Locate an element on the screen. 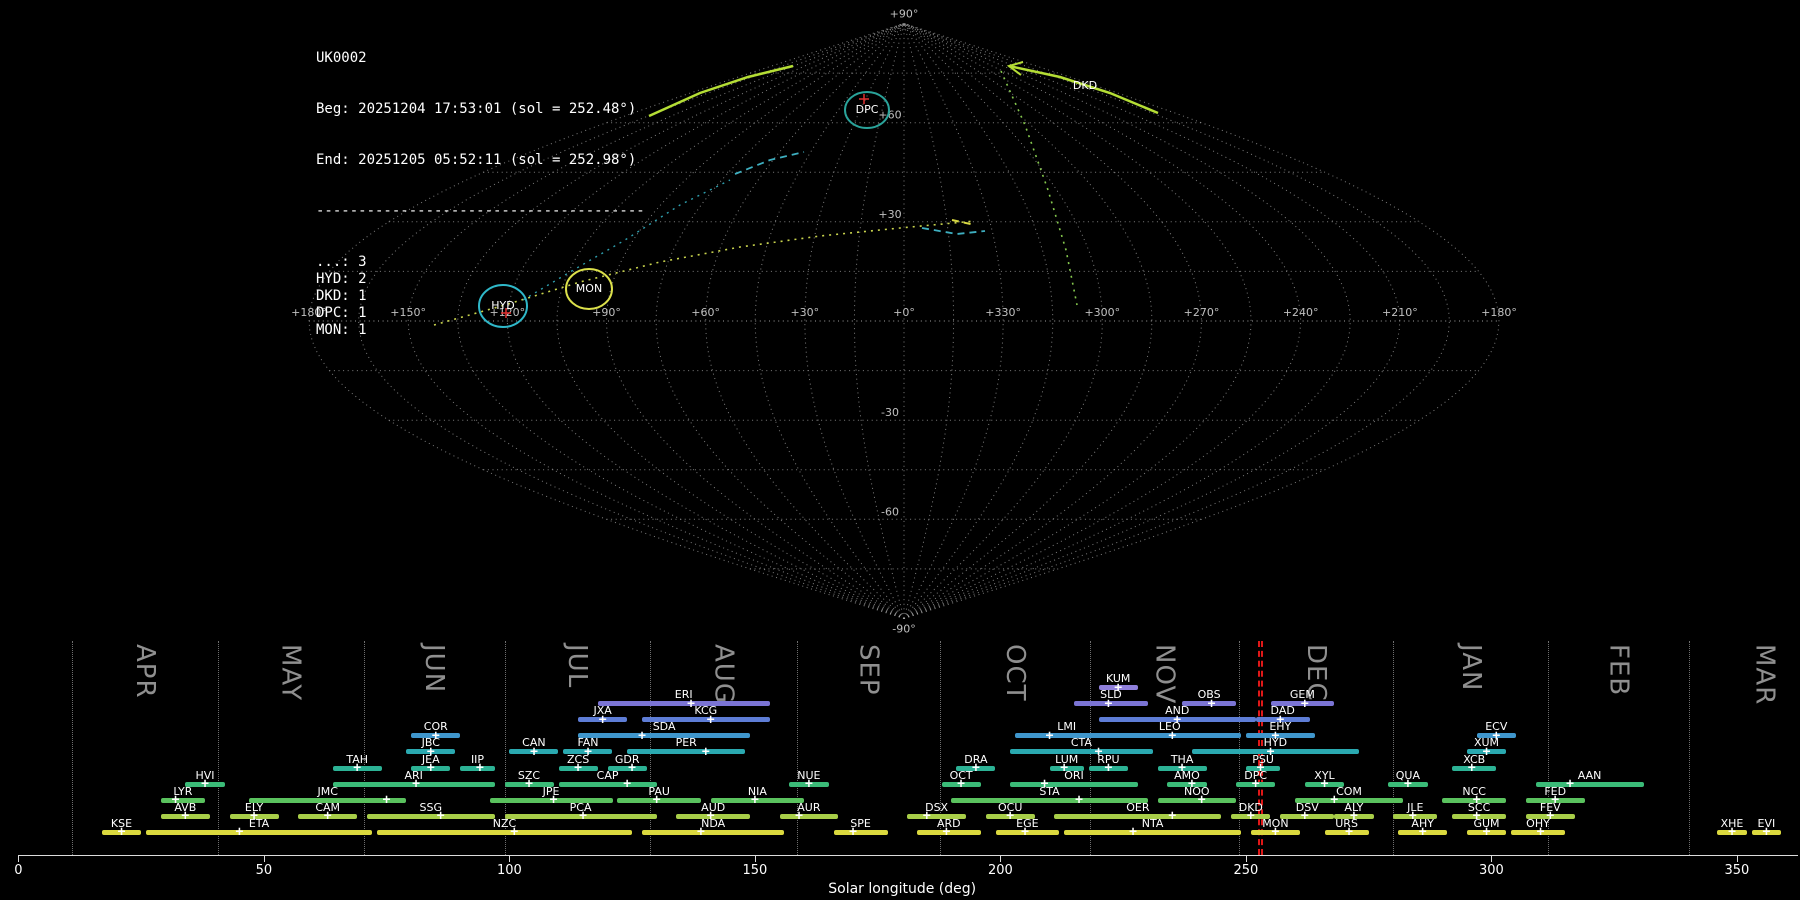 The image size is (1800, 900). shower-label: OER is located at coordinates (1138, 807).